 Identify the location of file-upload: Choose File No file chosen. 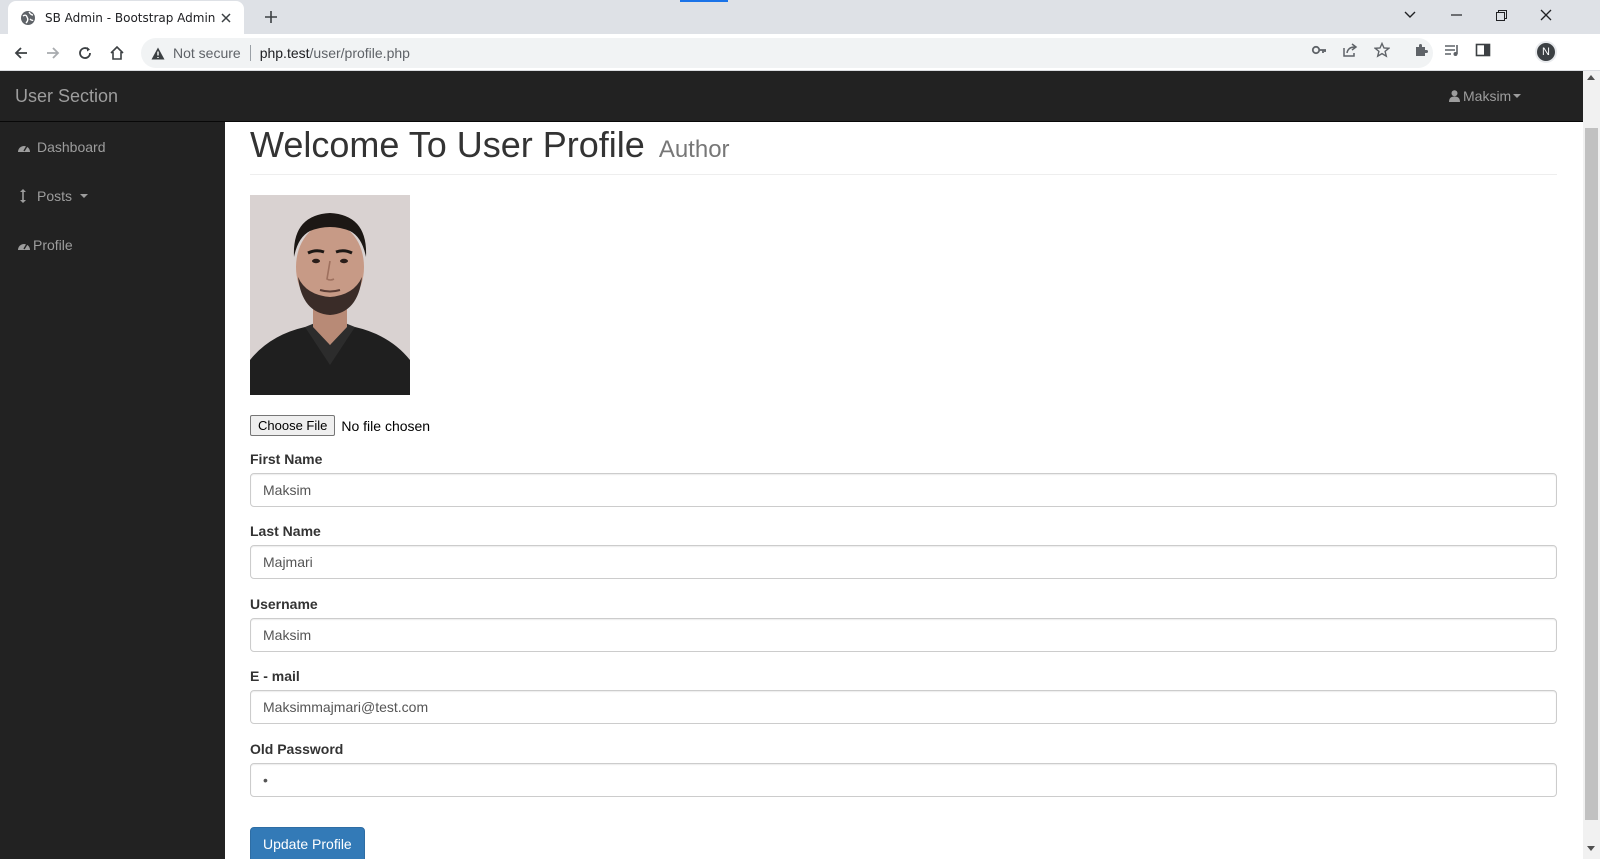
(340, 425).